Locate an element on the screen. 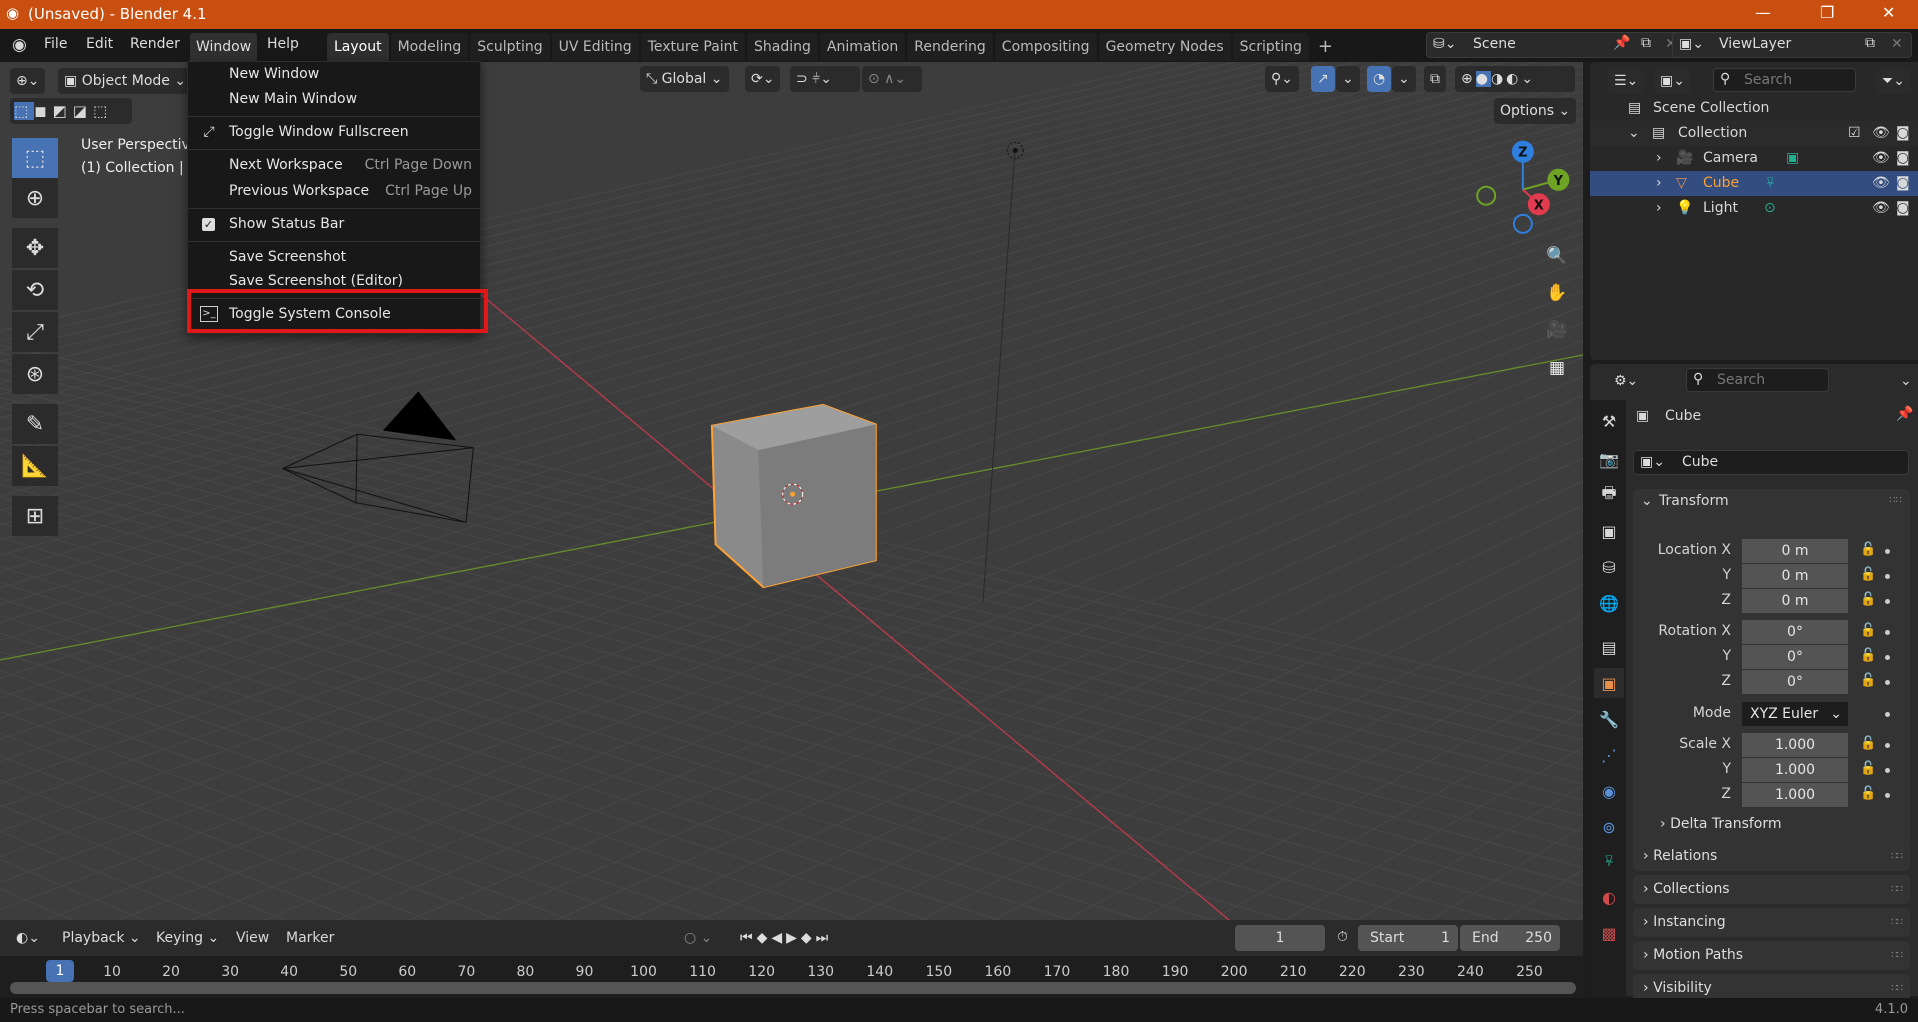 The width and height of the screenshot is (1918, 1022). mesh-data-icon: ⍫ is located at coordinates (1770, 183).